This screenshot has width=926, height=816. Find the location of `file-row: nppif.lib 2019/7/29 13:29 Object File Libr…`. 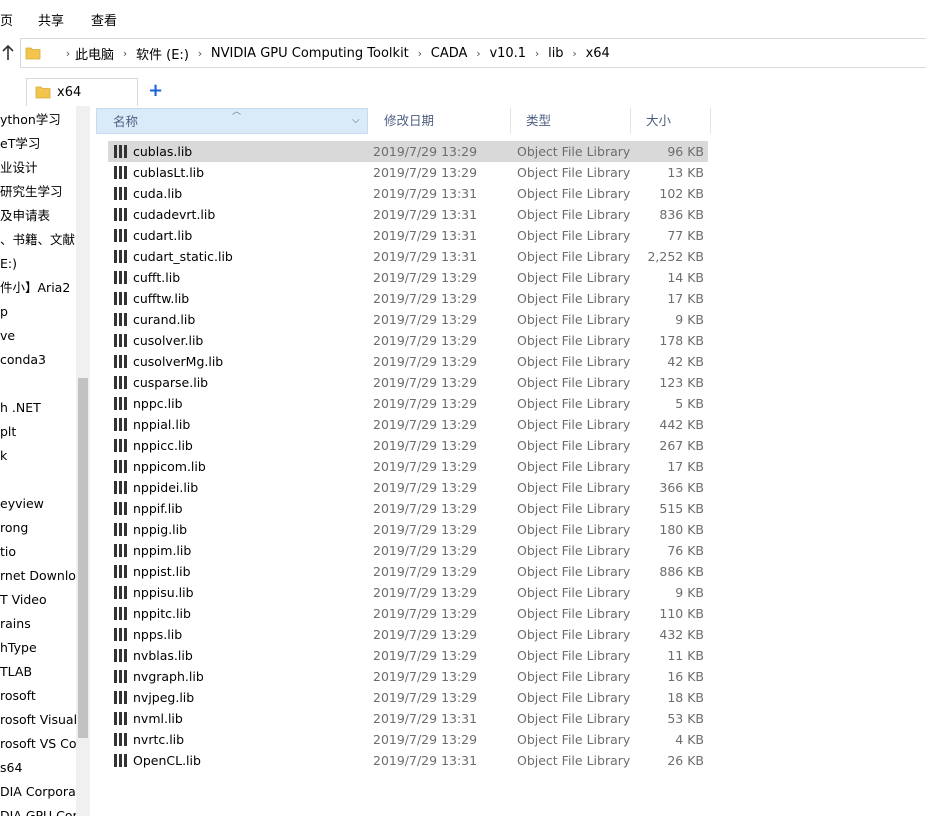

file-row: nppif.lib 2019/7/29 13:29 Object File Libr… is located at coordinates (408, 508).